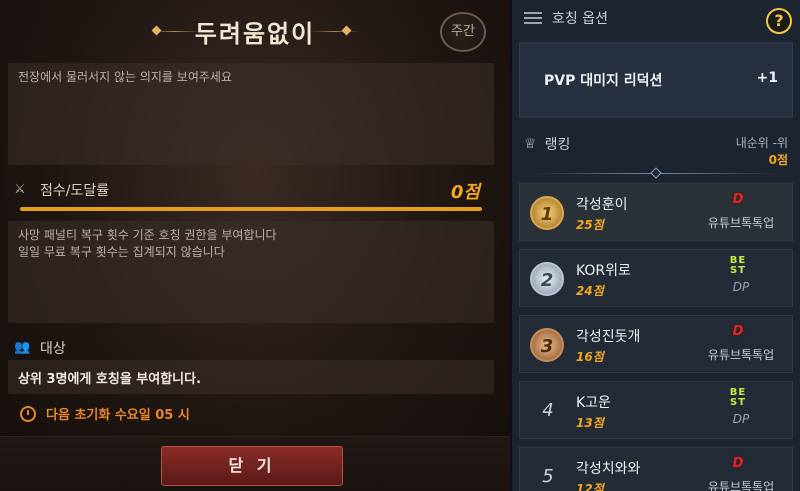  Describe the element at coordinates (590, 423) in the screenshot. I see `player-score: 13점` at that location.